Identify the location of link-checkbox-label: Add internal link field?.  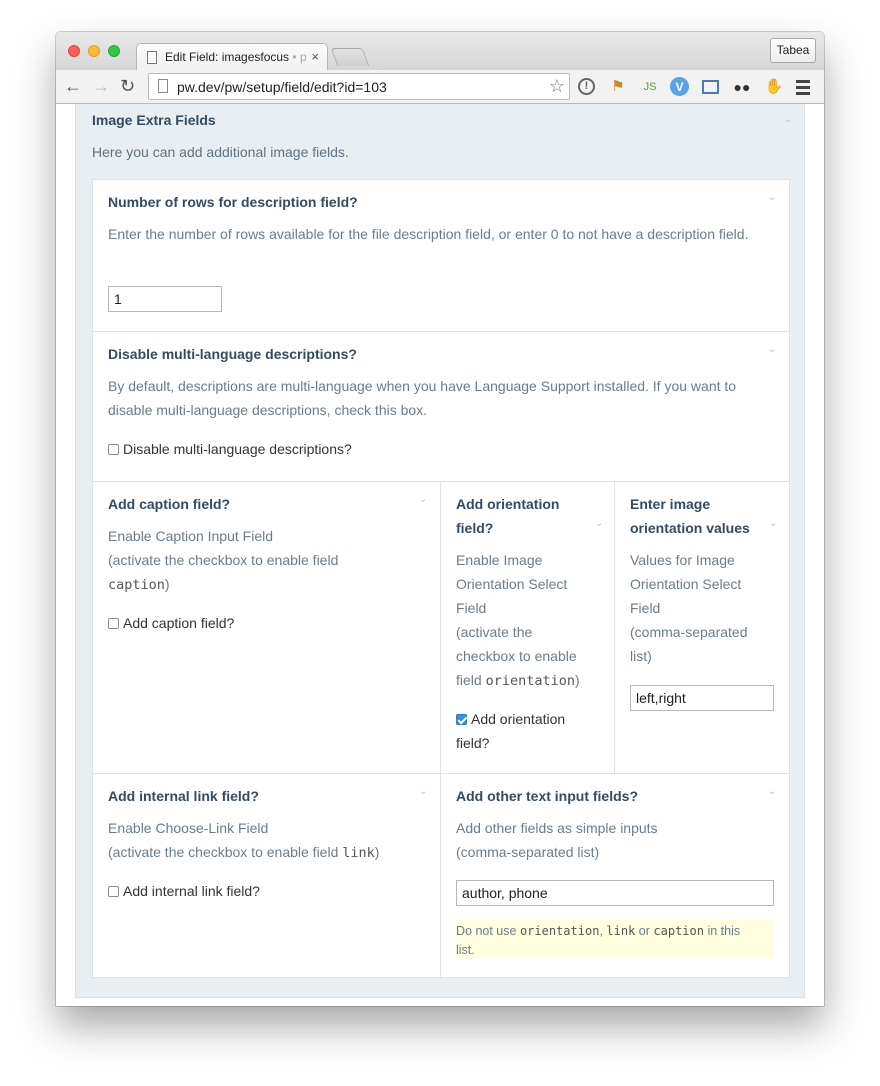
(191, 891).